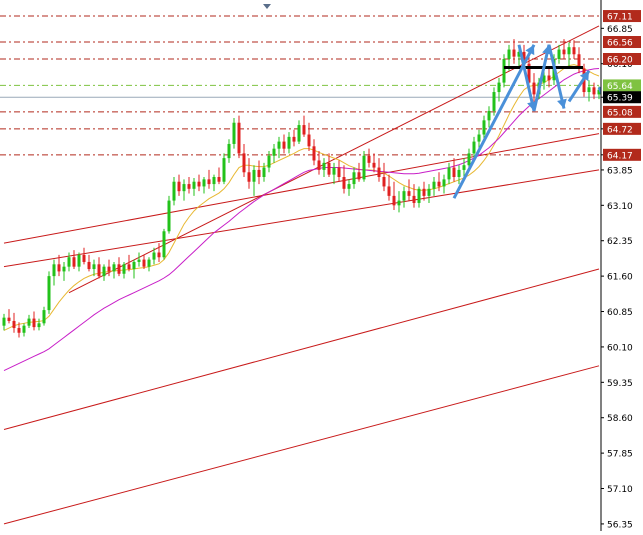  Describe the element at coordinates (620, 348) in the screenshot. I see `axis-tick-label: 60.10` at that location.